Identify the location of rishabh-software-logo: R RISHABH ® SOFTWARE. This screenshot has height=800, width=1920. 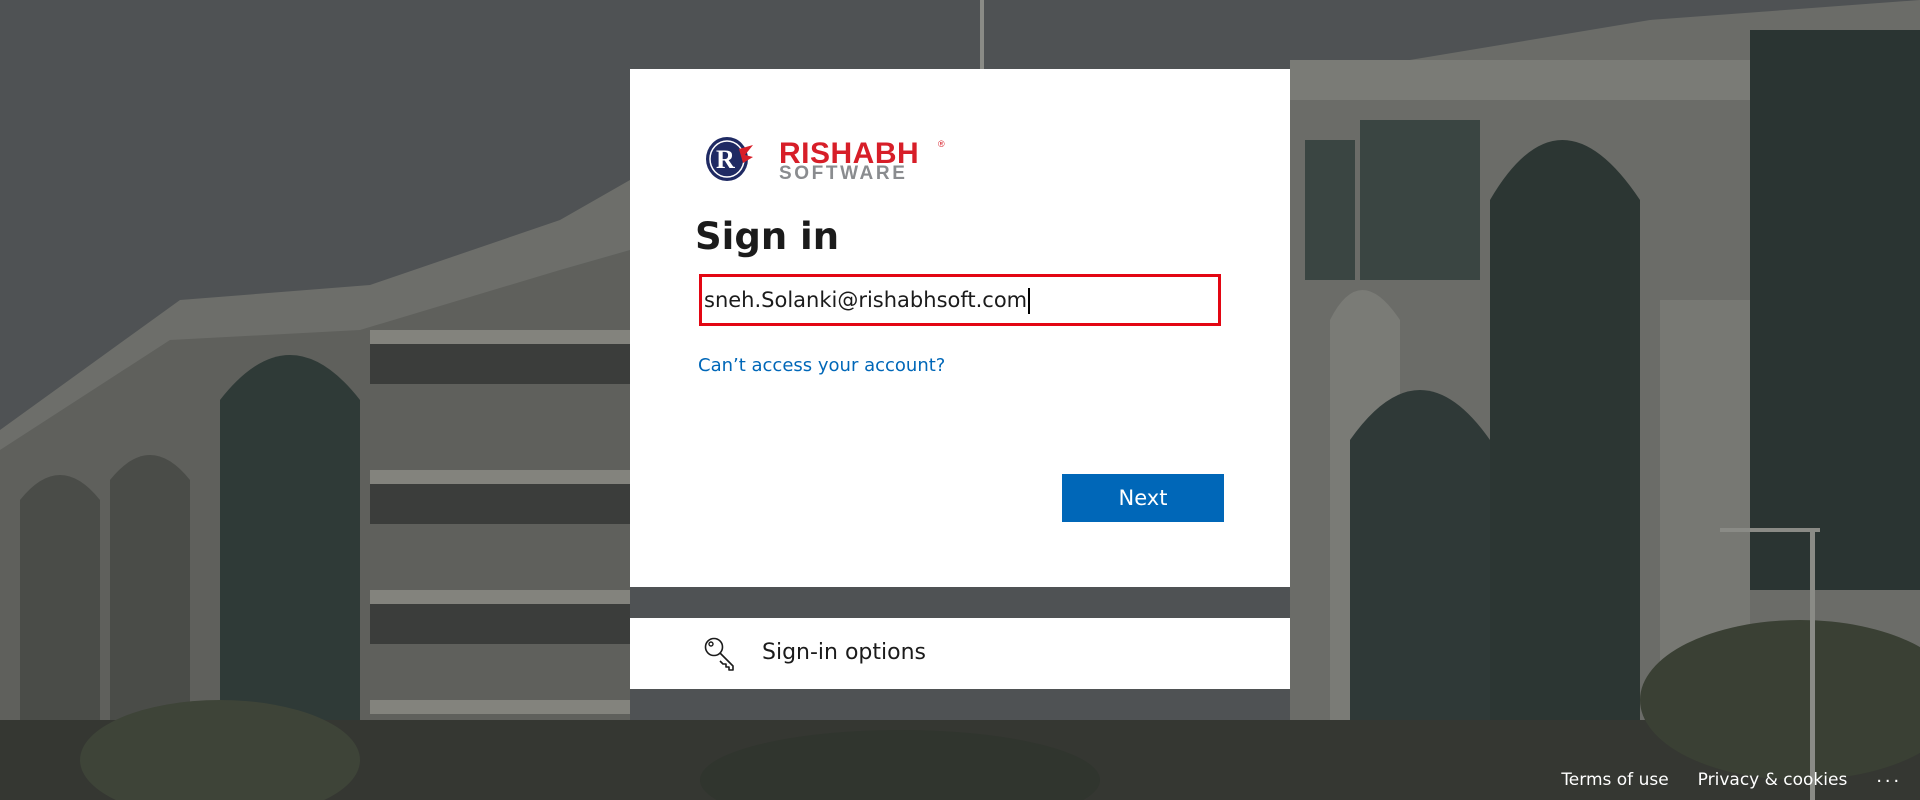
(825, 160).